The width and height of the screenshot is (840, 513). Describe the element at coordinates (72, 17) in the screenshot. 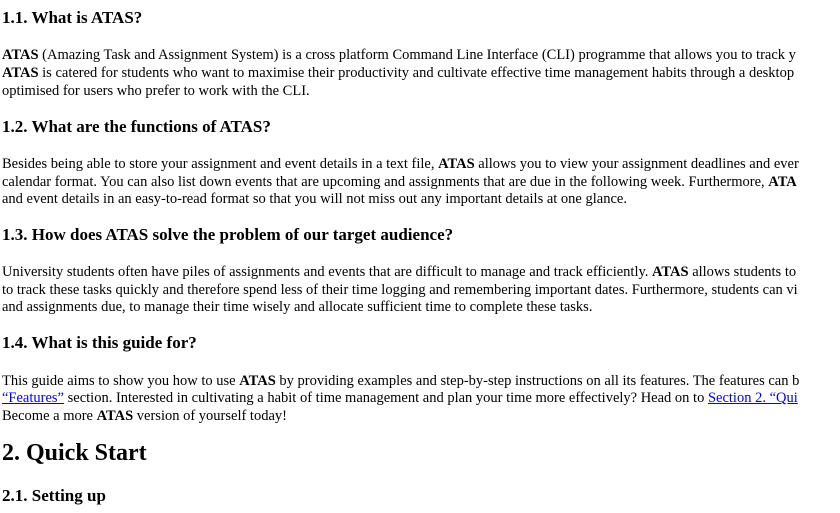

I see `heading-what-is-atas: 1.1. What is ATAS?` at that location.